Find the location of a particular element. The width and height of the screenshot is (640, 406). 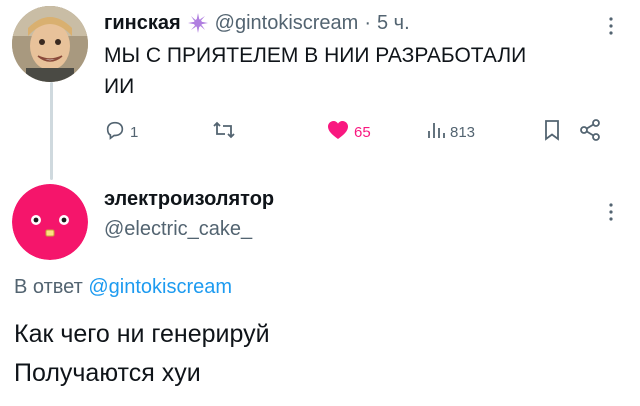

share-button is located at coordinates (590, 132).